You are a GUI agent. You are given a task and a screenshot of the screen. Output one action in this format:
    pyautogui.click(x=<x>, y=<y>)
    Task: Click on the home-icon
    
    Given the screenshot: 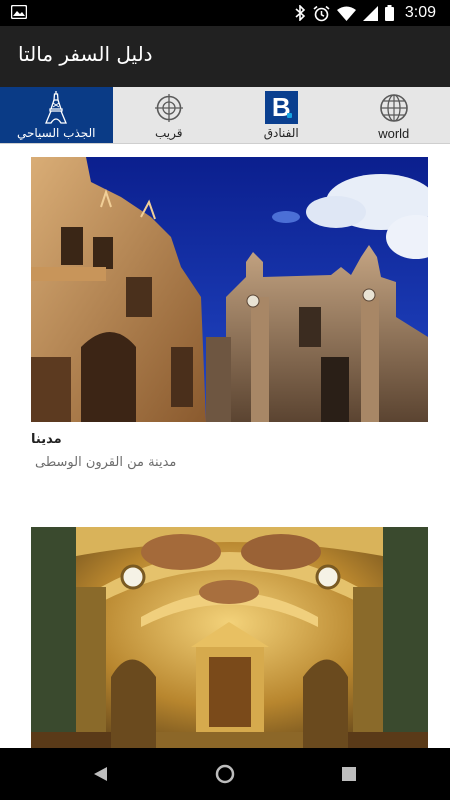 What is the action you would take?
    pyautogui.click(x=225, y=774)
    